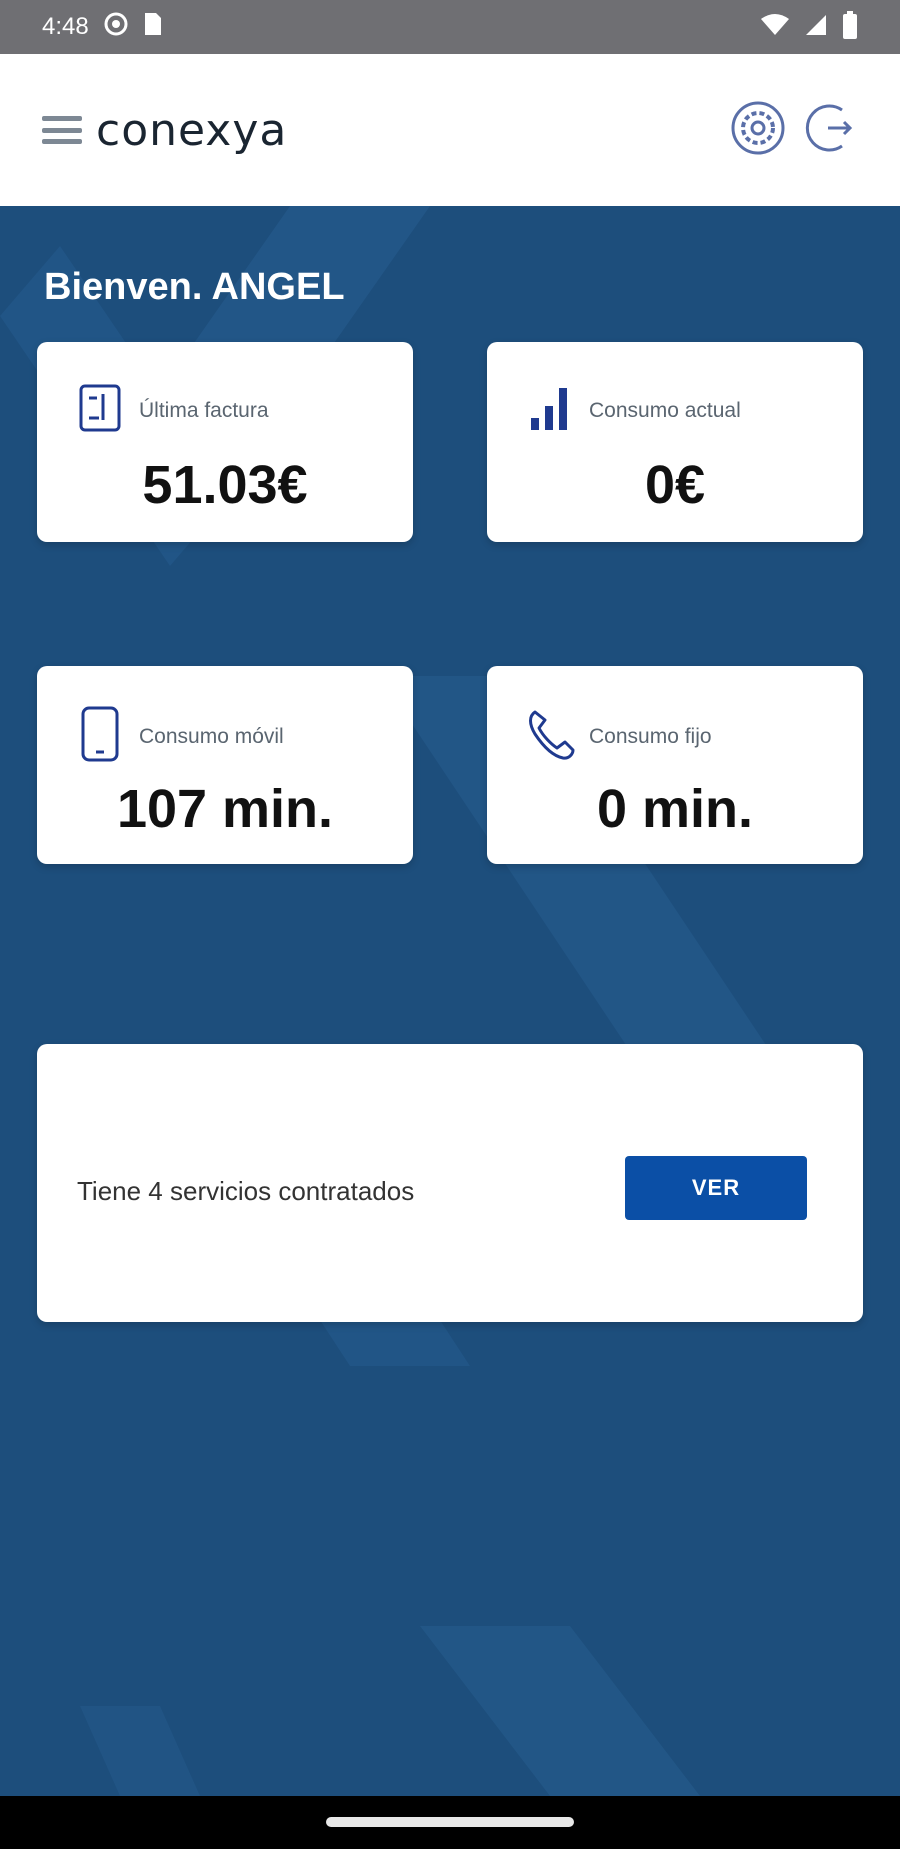 This screenshot has width=900, height=1849. Describe the element at coordinates (62, 130) in the screenshot. I see `menu-icon` at that location.